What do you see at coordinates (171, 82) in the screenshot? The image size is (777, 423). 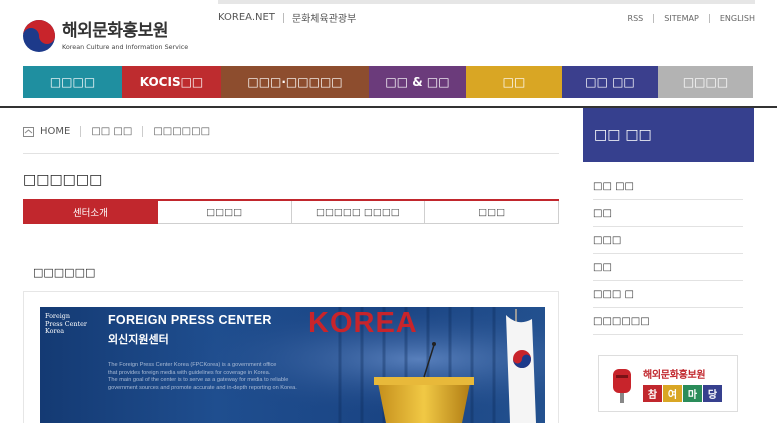 I see `gnb-item-kocis: KOCIS□□` at bounding box center [171, 82].